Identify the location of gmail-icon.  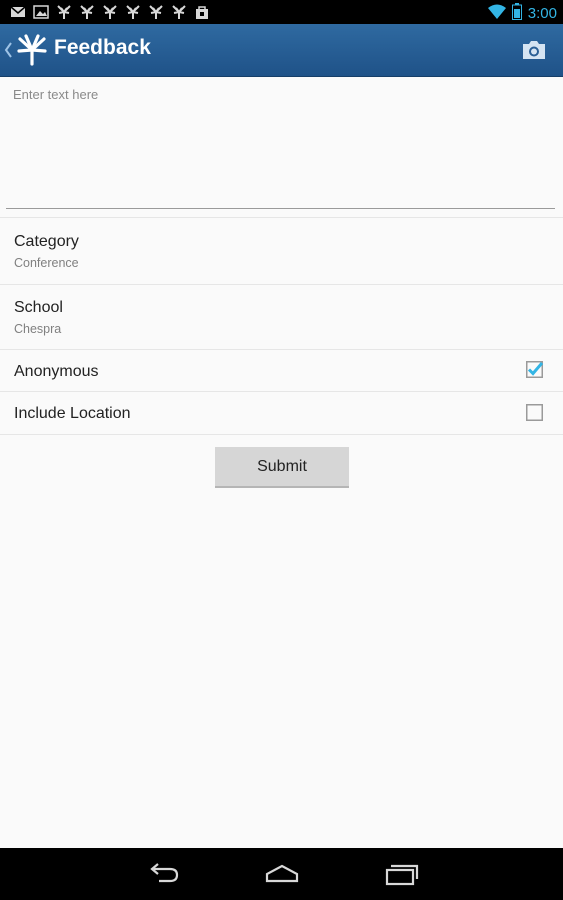
(18, 12).